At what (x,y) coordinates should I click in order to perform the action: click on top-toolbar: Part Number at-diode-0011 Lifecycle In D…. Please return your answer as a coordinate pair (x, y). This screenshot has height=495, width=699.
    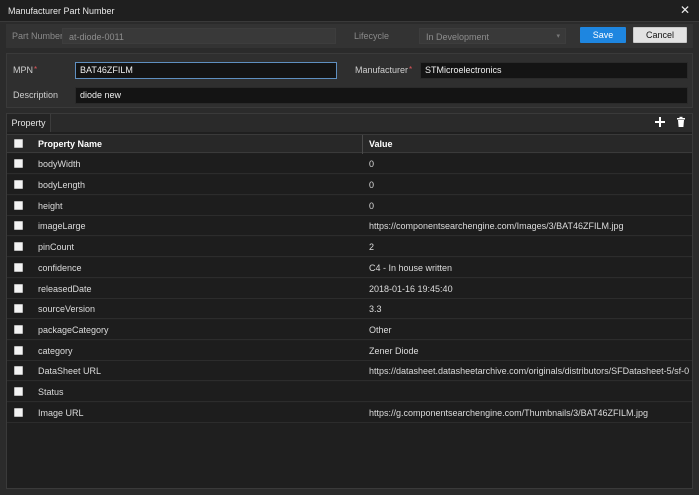
    Looking at the image, I should click on (349, 36).